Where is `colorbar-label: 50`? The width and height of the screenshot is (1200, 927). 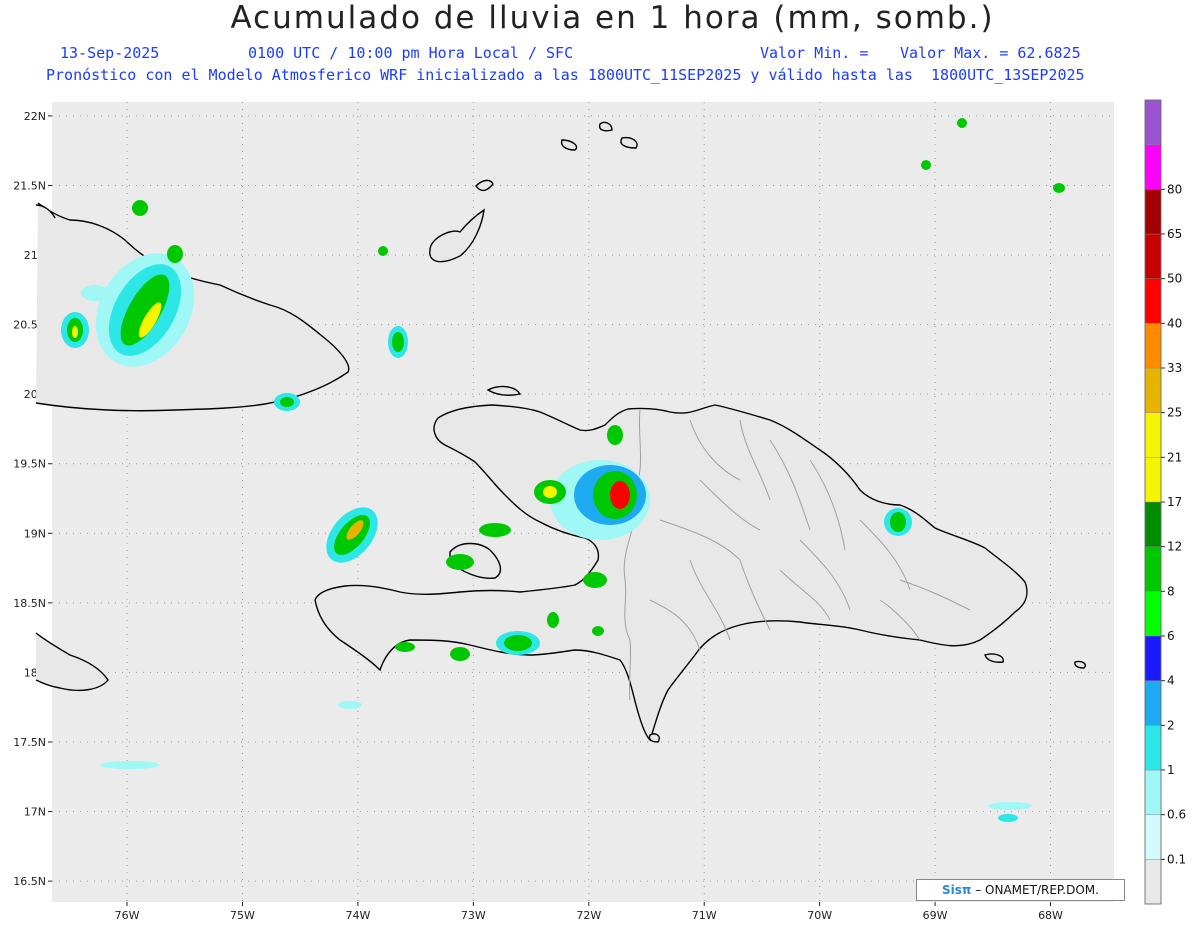 colorbar-label: 50 is located at coordinates (1174, 279).